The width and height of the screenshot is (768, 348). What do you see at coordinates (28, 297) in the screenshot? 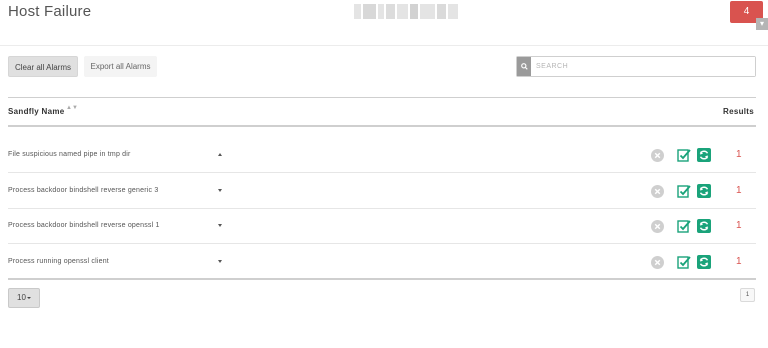
I see `chevron-down-icon` at bounding box center [28, 297].